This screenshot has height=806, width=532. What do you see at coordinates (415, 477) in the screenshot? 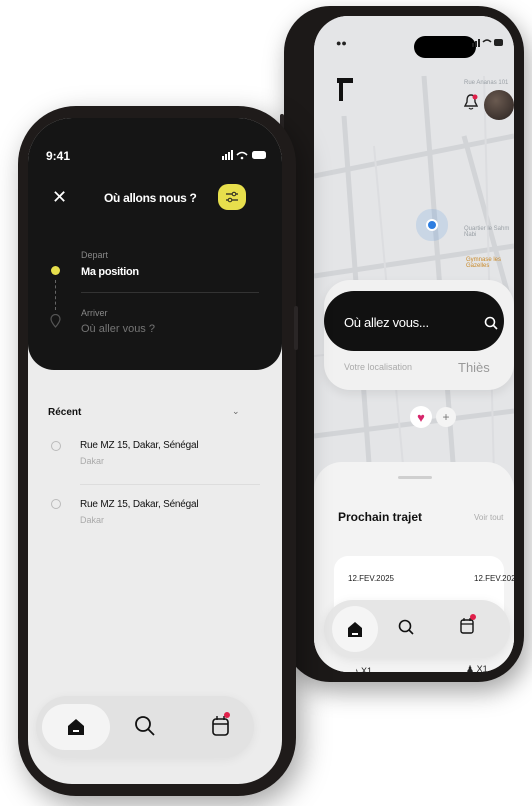
I see `sheet-handle` at bounding box center [415, 477].